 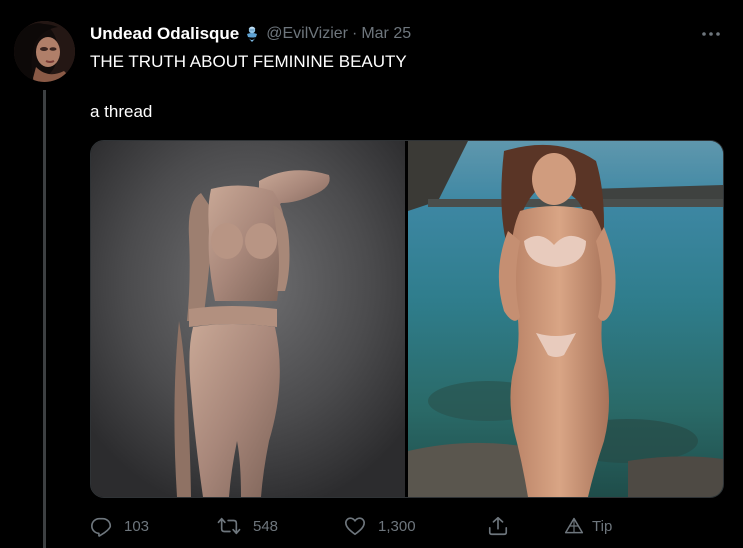 I want to click on tip-label: Tip, so click(x=602, y=526).